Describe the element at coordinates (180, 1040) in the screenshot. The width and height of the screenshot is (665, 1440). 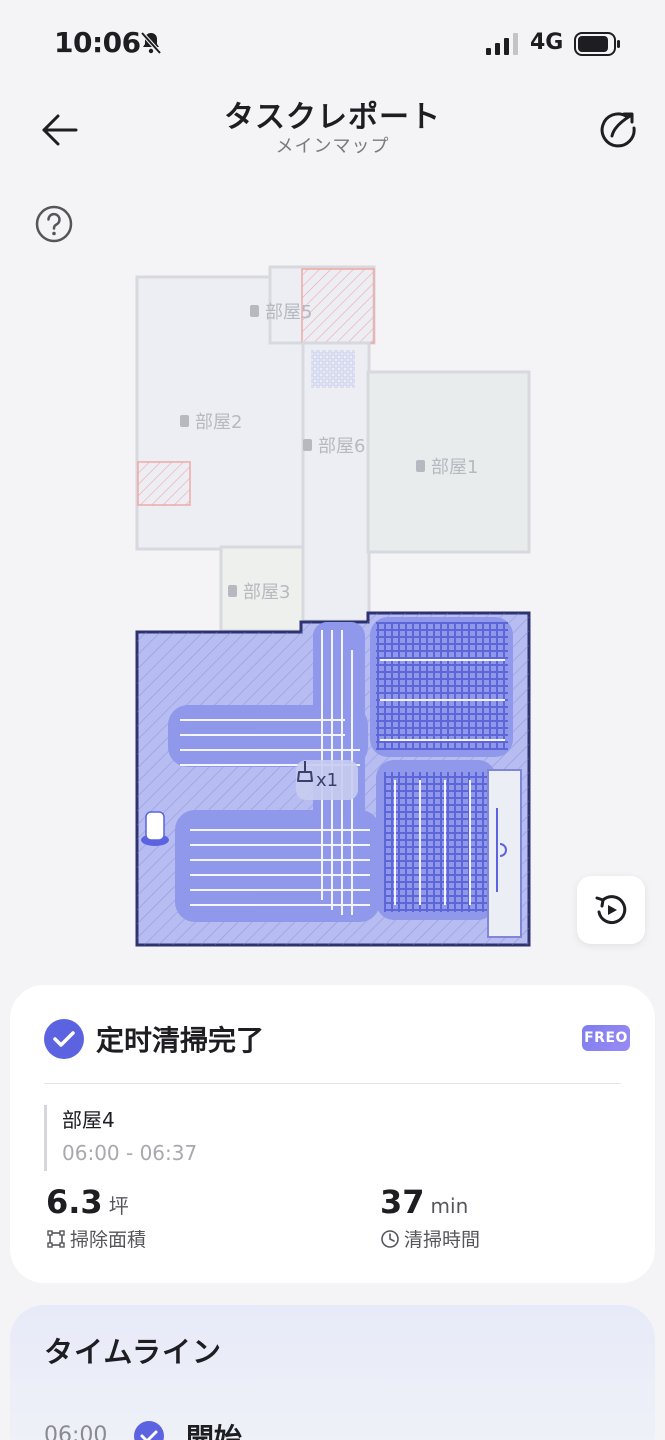
I see `summary-title: 定时清掃完了` at that location.